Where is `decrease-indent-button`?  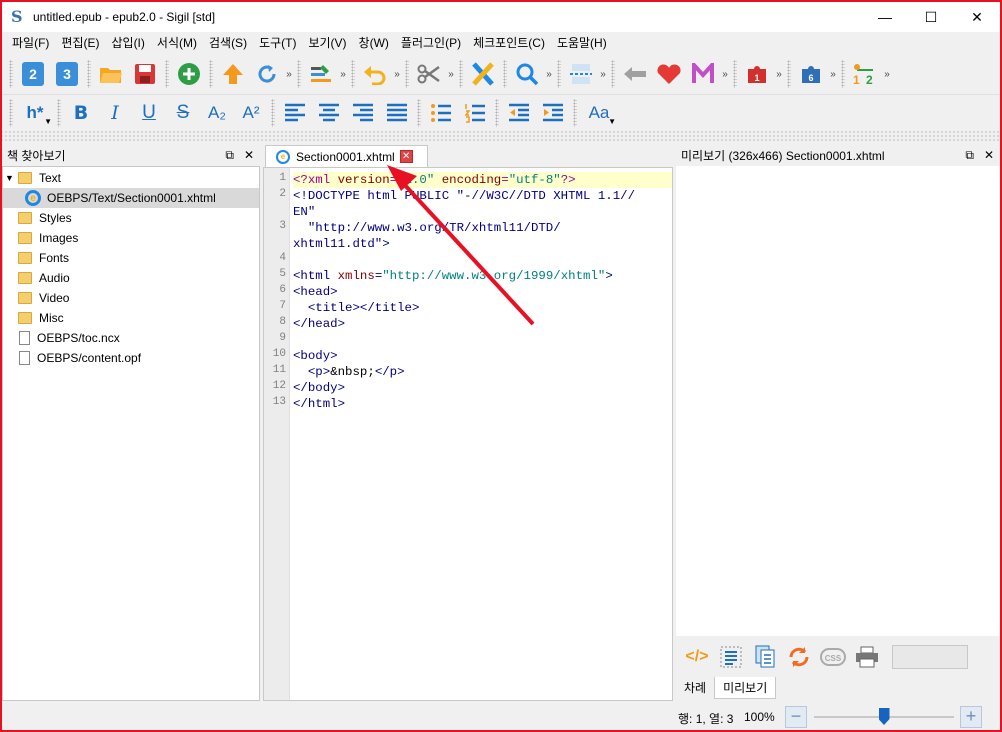 decrease-indent-button is located at coordinates (519, 113).